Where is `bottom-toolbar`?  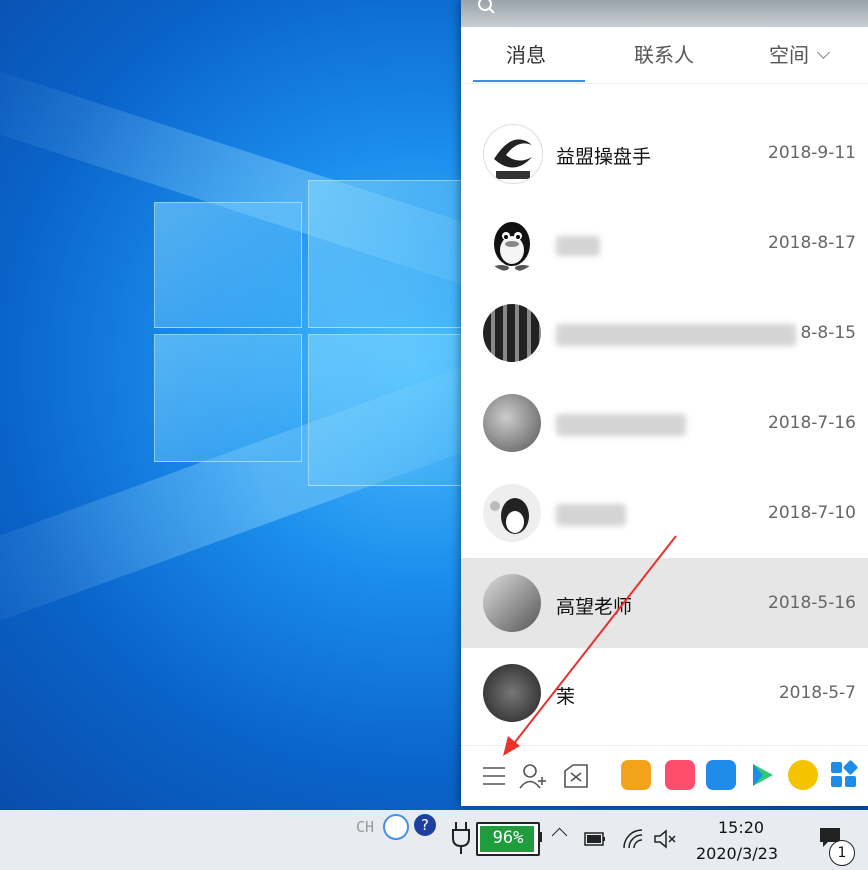 bottom-toolbar is located at coordinates (664, 775).